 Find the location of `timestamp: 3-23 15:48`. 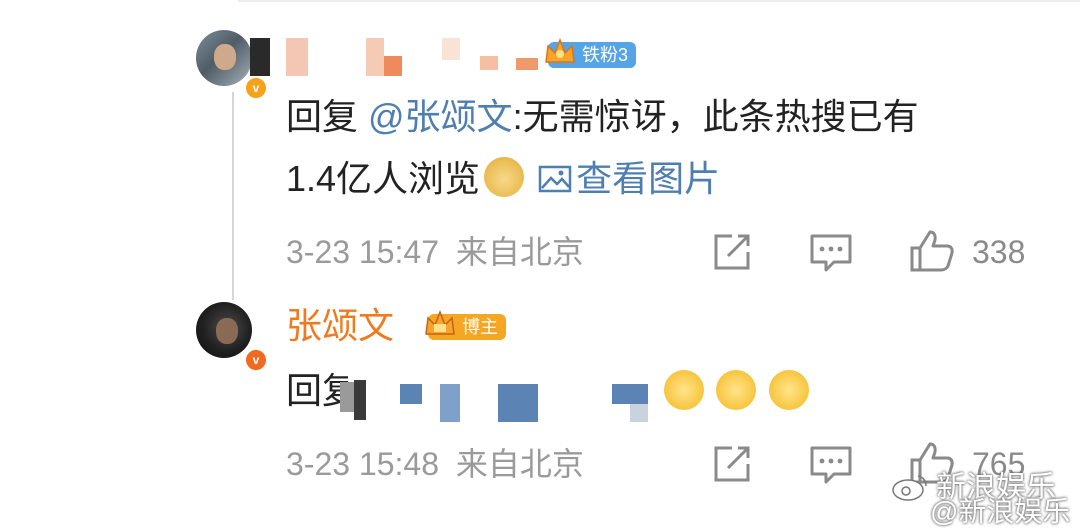

timestamp: 3-23 15:48 is located at coordinates (363, 464).